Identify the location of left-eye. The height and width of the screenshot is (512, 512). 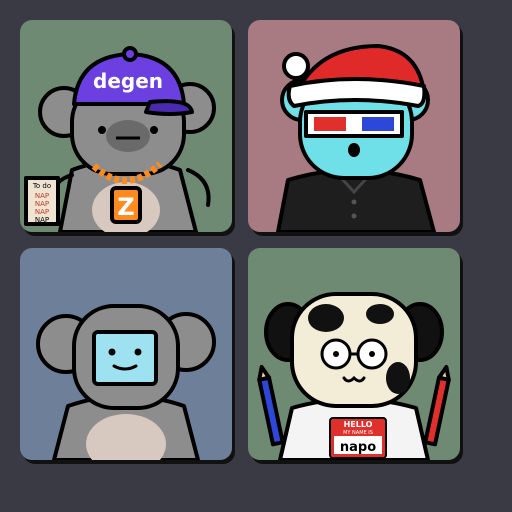
(102, 130).